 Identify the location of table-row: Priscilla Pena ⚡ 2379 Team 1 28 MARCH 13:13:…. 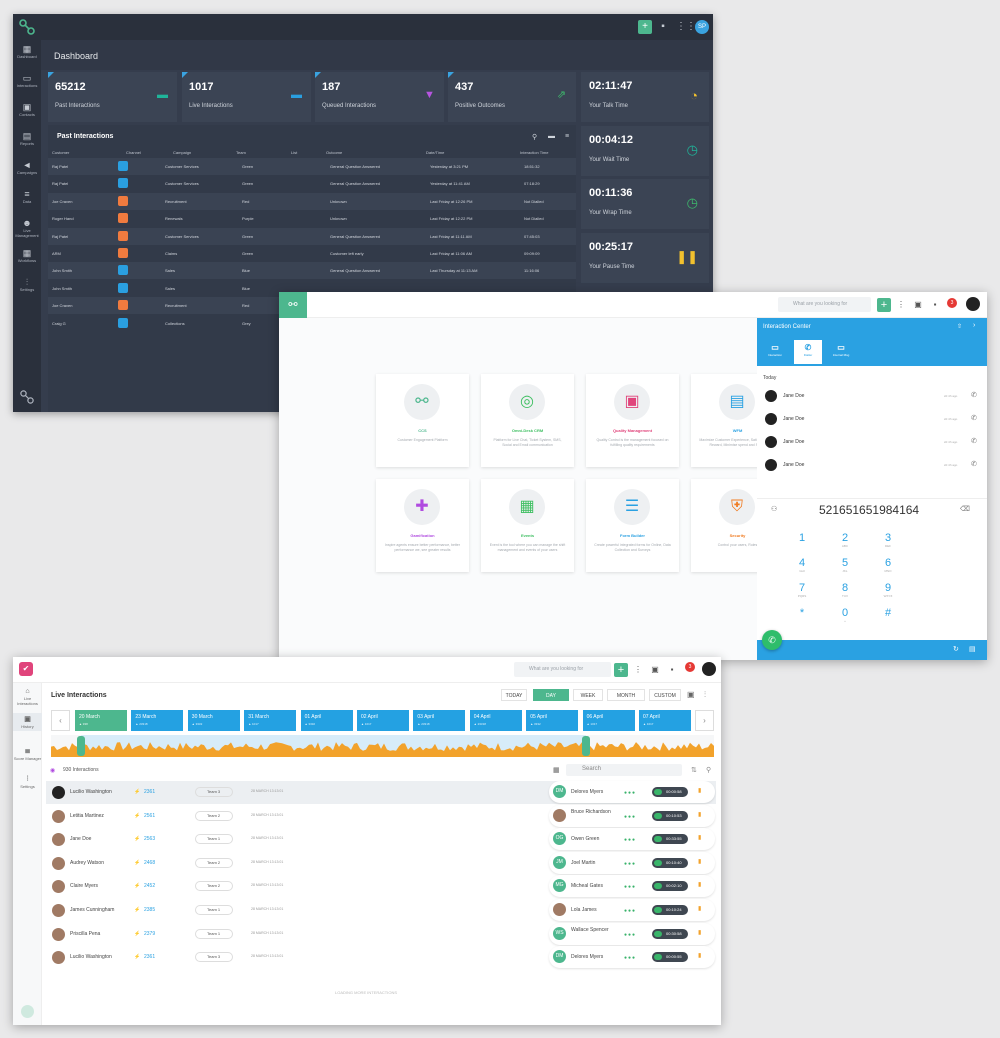
(381, 934).